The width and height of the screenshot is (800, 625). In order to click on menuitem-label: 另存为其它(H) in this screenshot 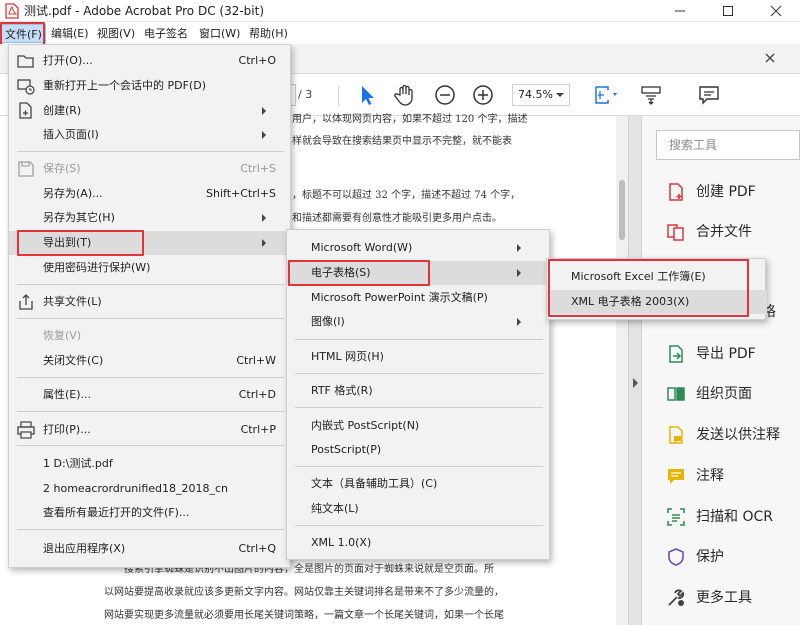, I will do `click(79, 217)`.